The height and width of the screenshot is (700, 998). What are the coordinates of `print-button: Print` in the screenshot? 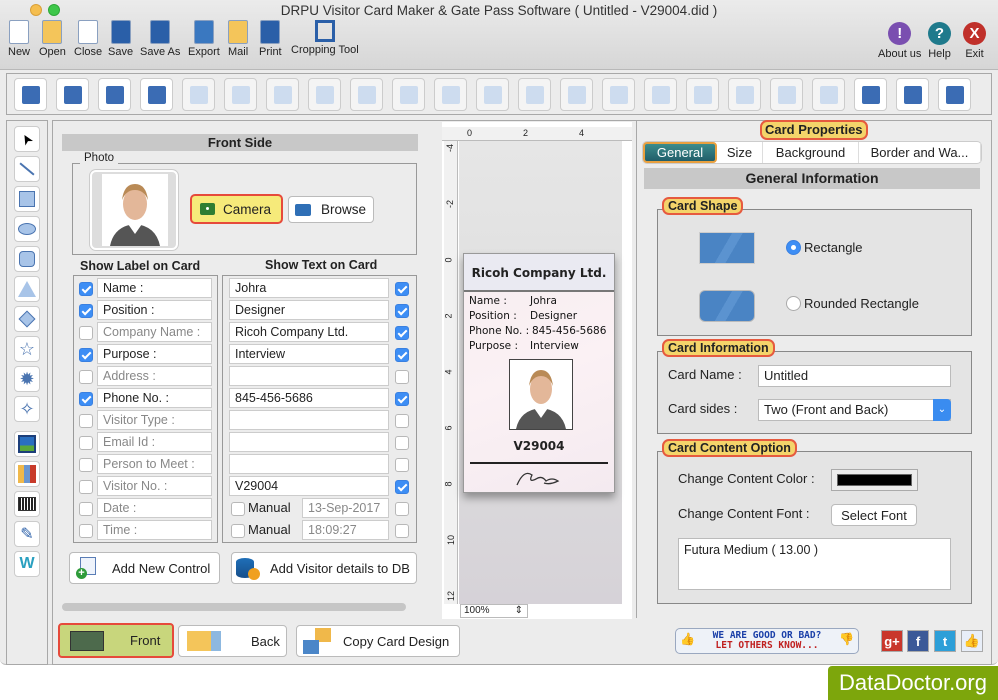 It's located at (270, 39).